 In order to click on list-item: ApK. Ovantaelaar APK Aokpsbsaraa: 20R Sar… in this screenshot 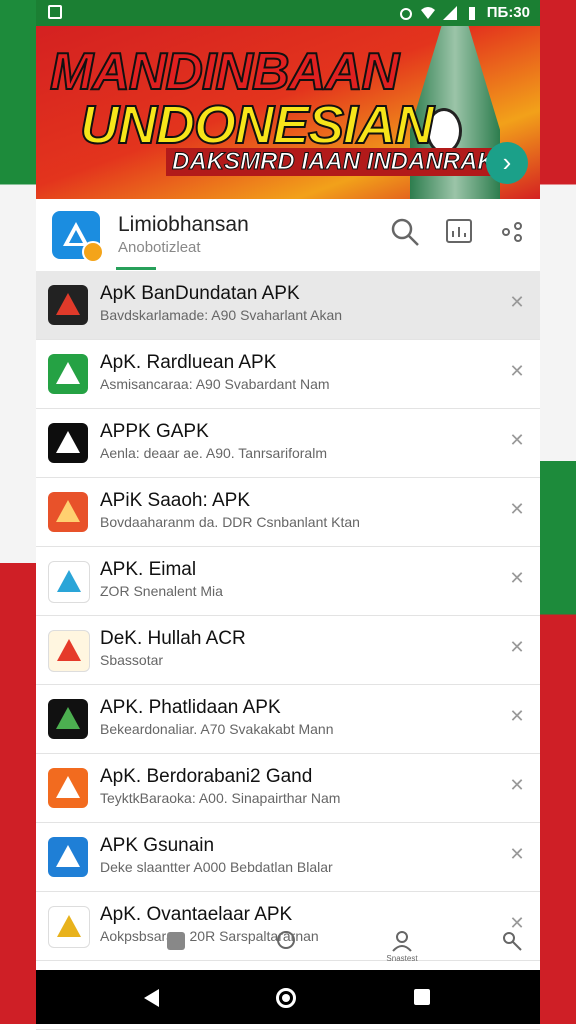, I will do `click(288, 926)`.